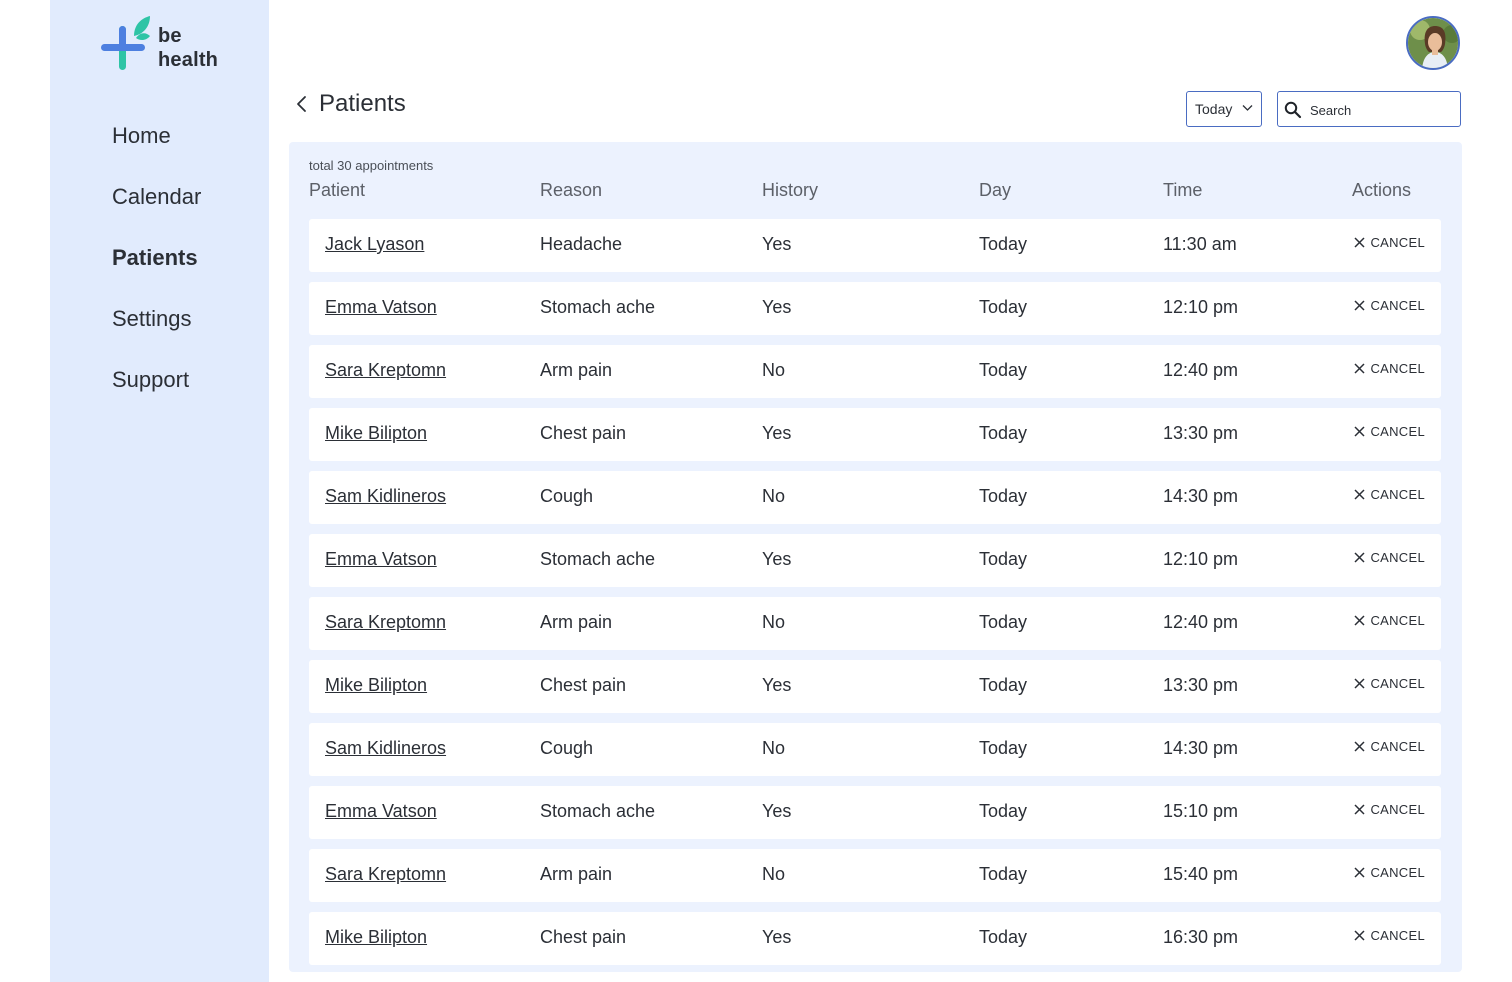 This screenshot has width=1512, height=982. I want to click on search-icon, so click(1293, 110).